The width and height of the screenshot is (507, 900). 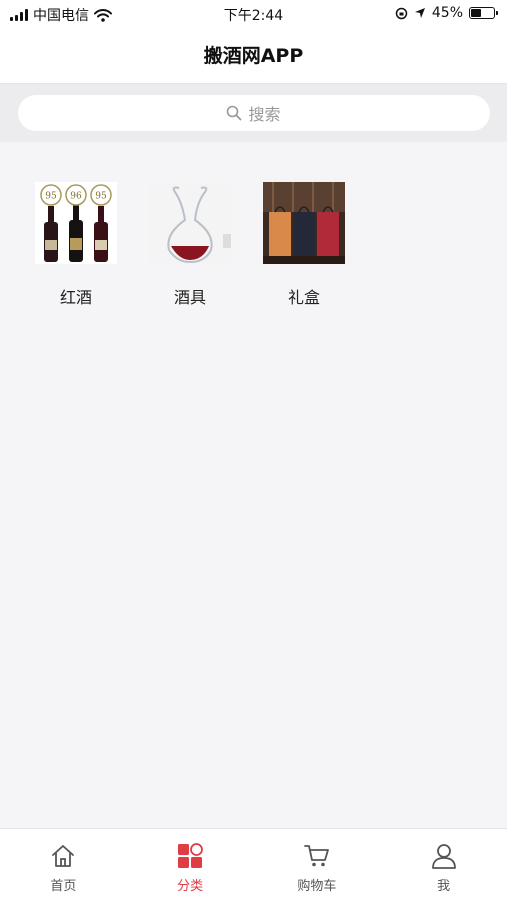 I want to click on category-item-gift-box: 礼盒, so click(x=304, y=245).